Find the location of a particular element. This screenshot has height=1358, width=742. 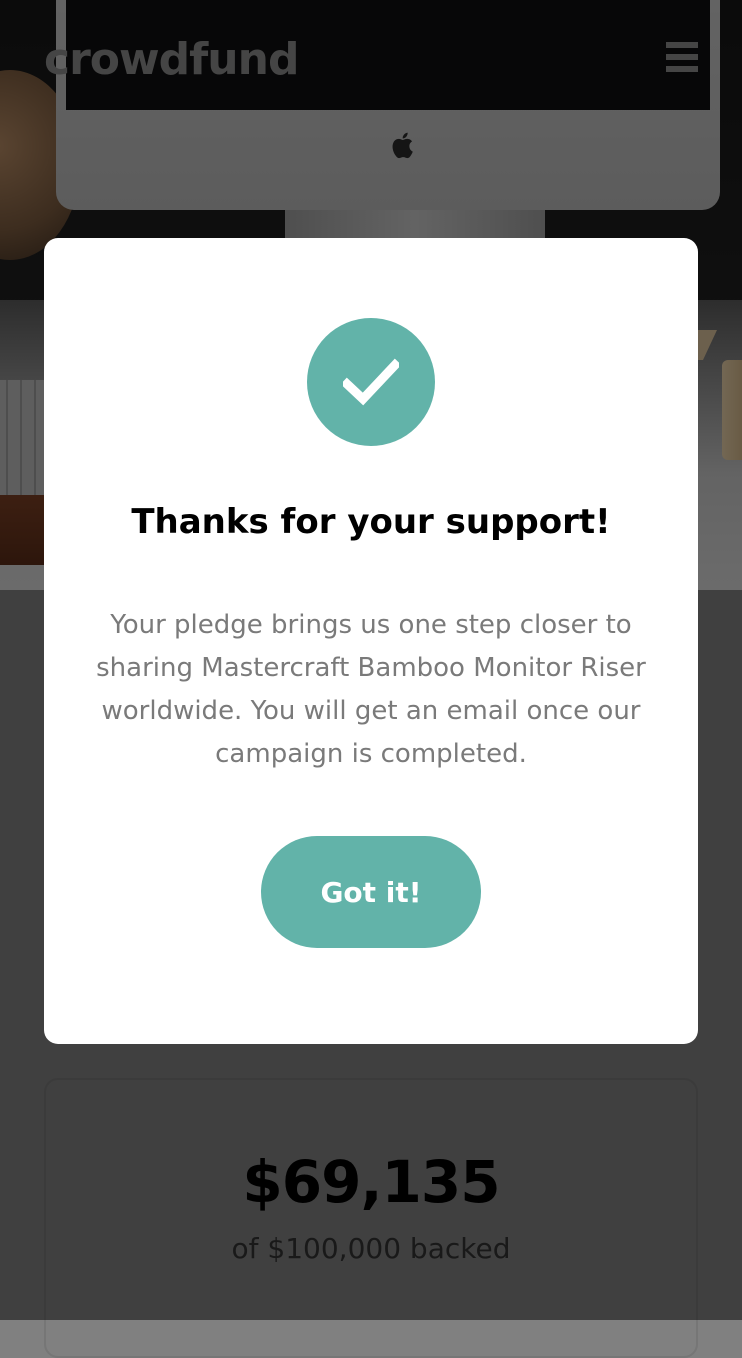

modal-title: Thanks for your support! is located at coordinates (371, 522).